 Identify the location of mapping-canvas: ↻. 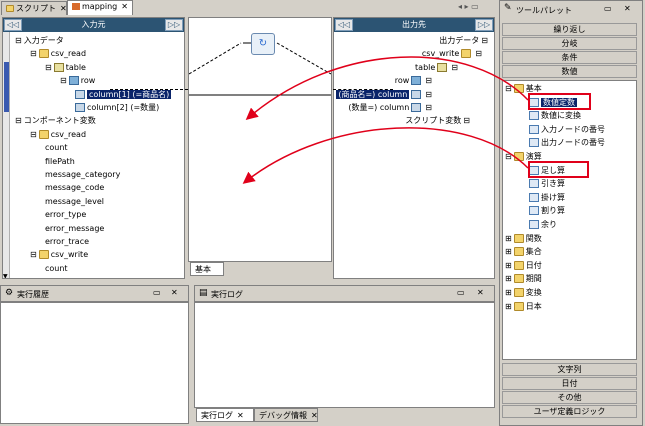
(260, 139).